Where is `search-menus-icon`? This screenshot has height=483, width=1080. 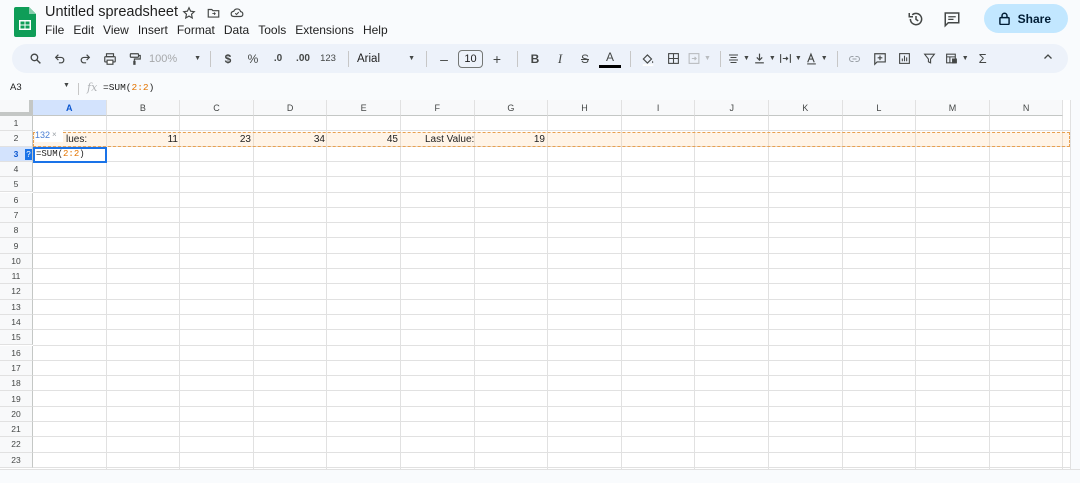 search-menus-icon is located at coordinates (35, 59).